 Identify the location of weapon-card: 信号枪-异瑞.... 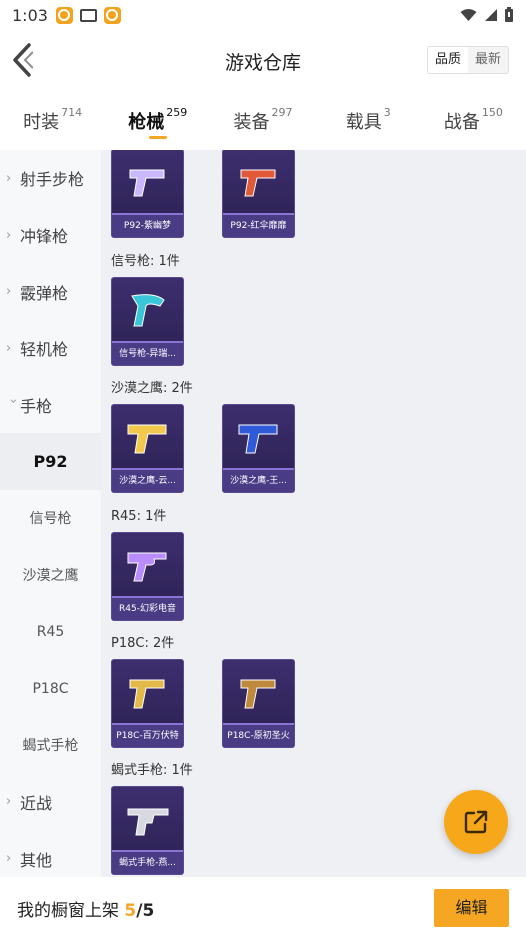
(147, 321).